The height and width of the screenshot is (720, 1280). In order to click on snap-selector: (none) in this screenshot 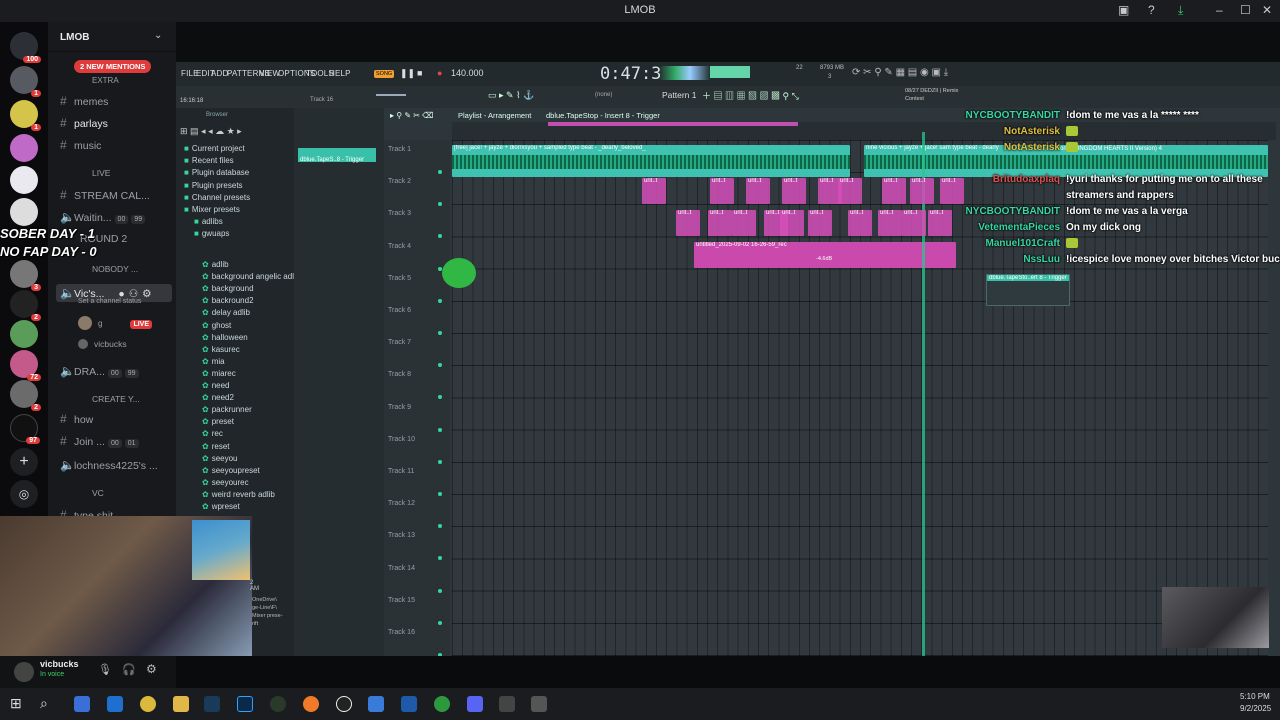, I will do `click(603, 95)`.